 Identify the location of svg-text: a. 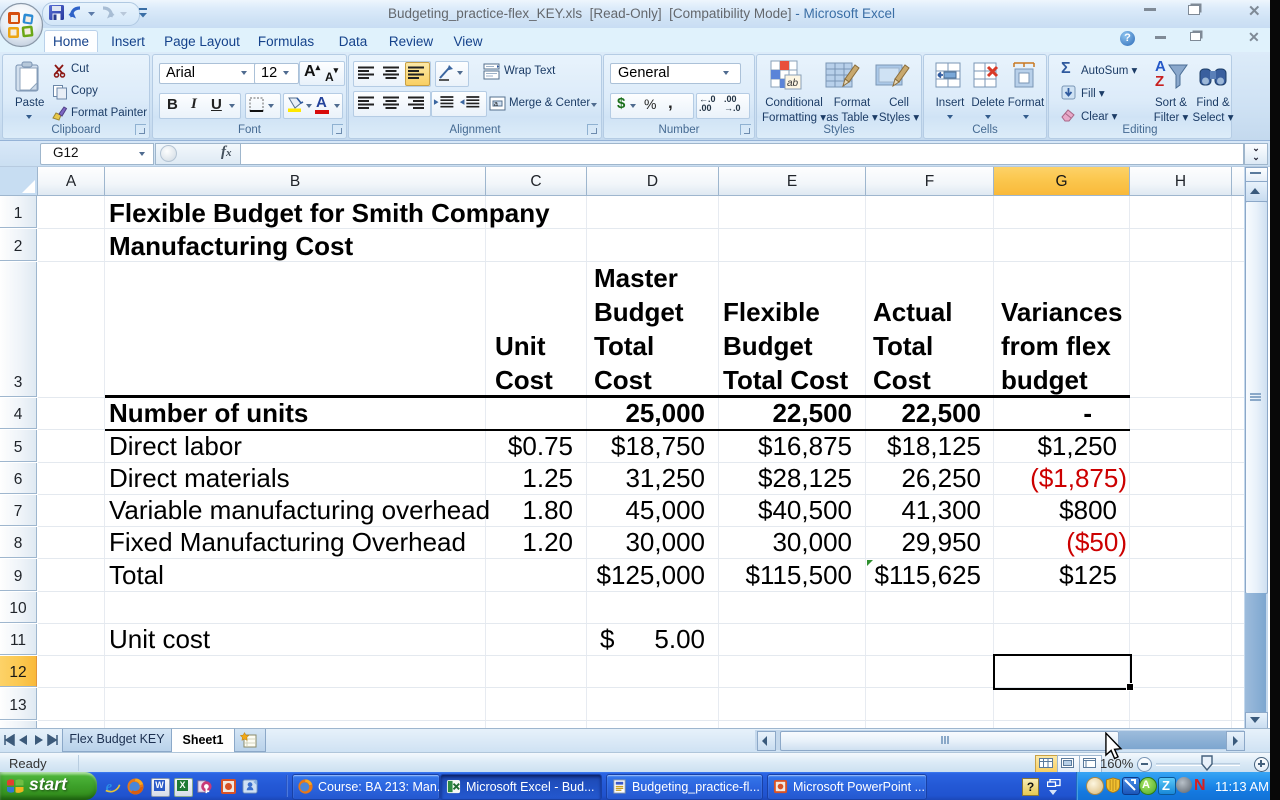
(496, 104).